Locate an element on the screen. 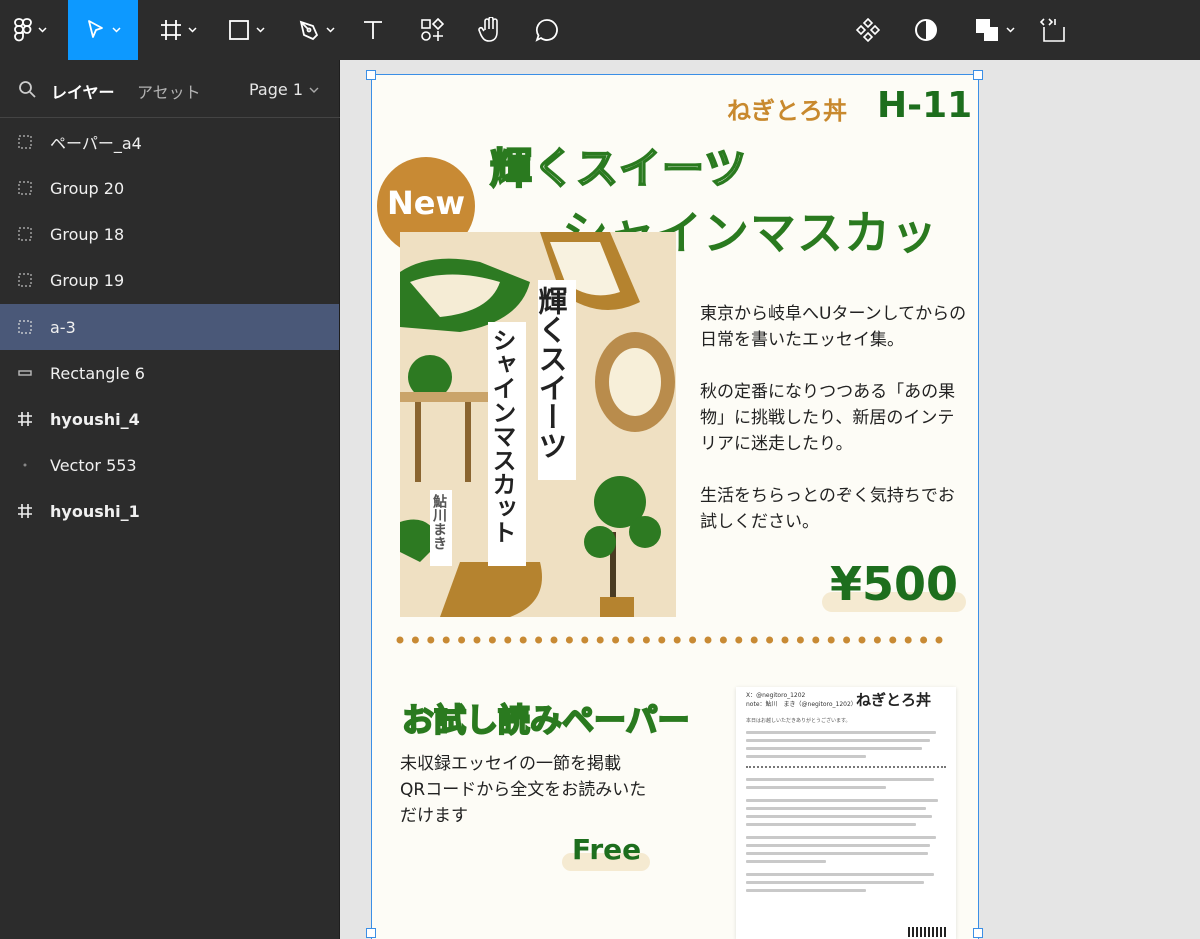  new-badge-label: New is located at coordinates (426, 203).